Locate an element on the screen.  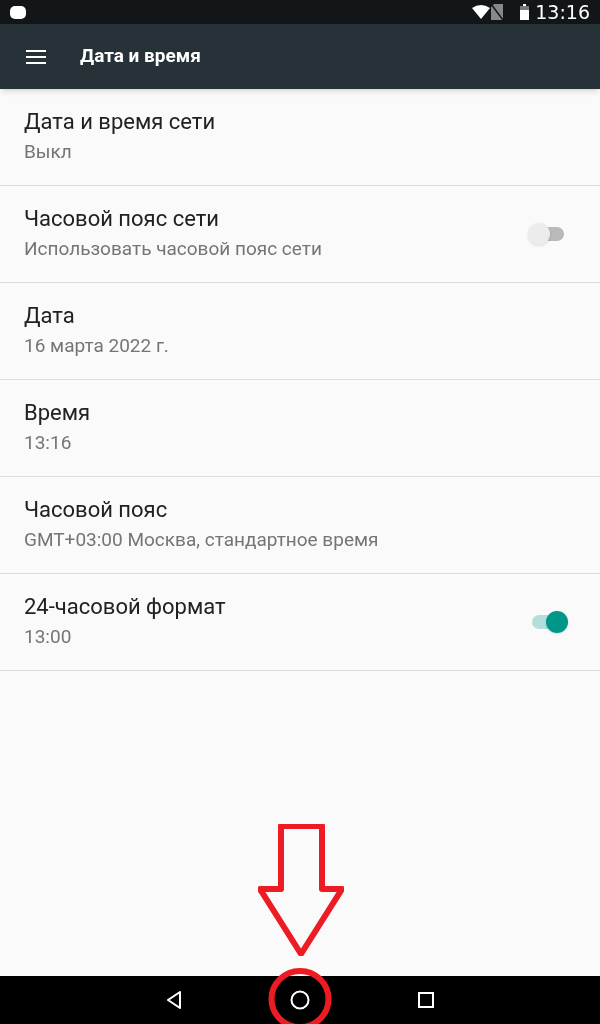
battery-icon is located at coordinates (525, 12).